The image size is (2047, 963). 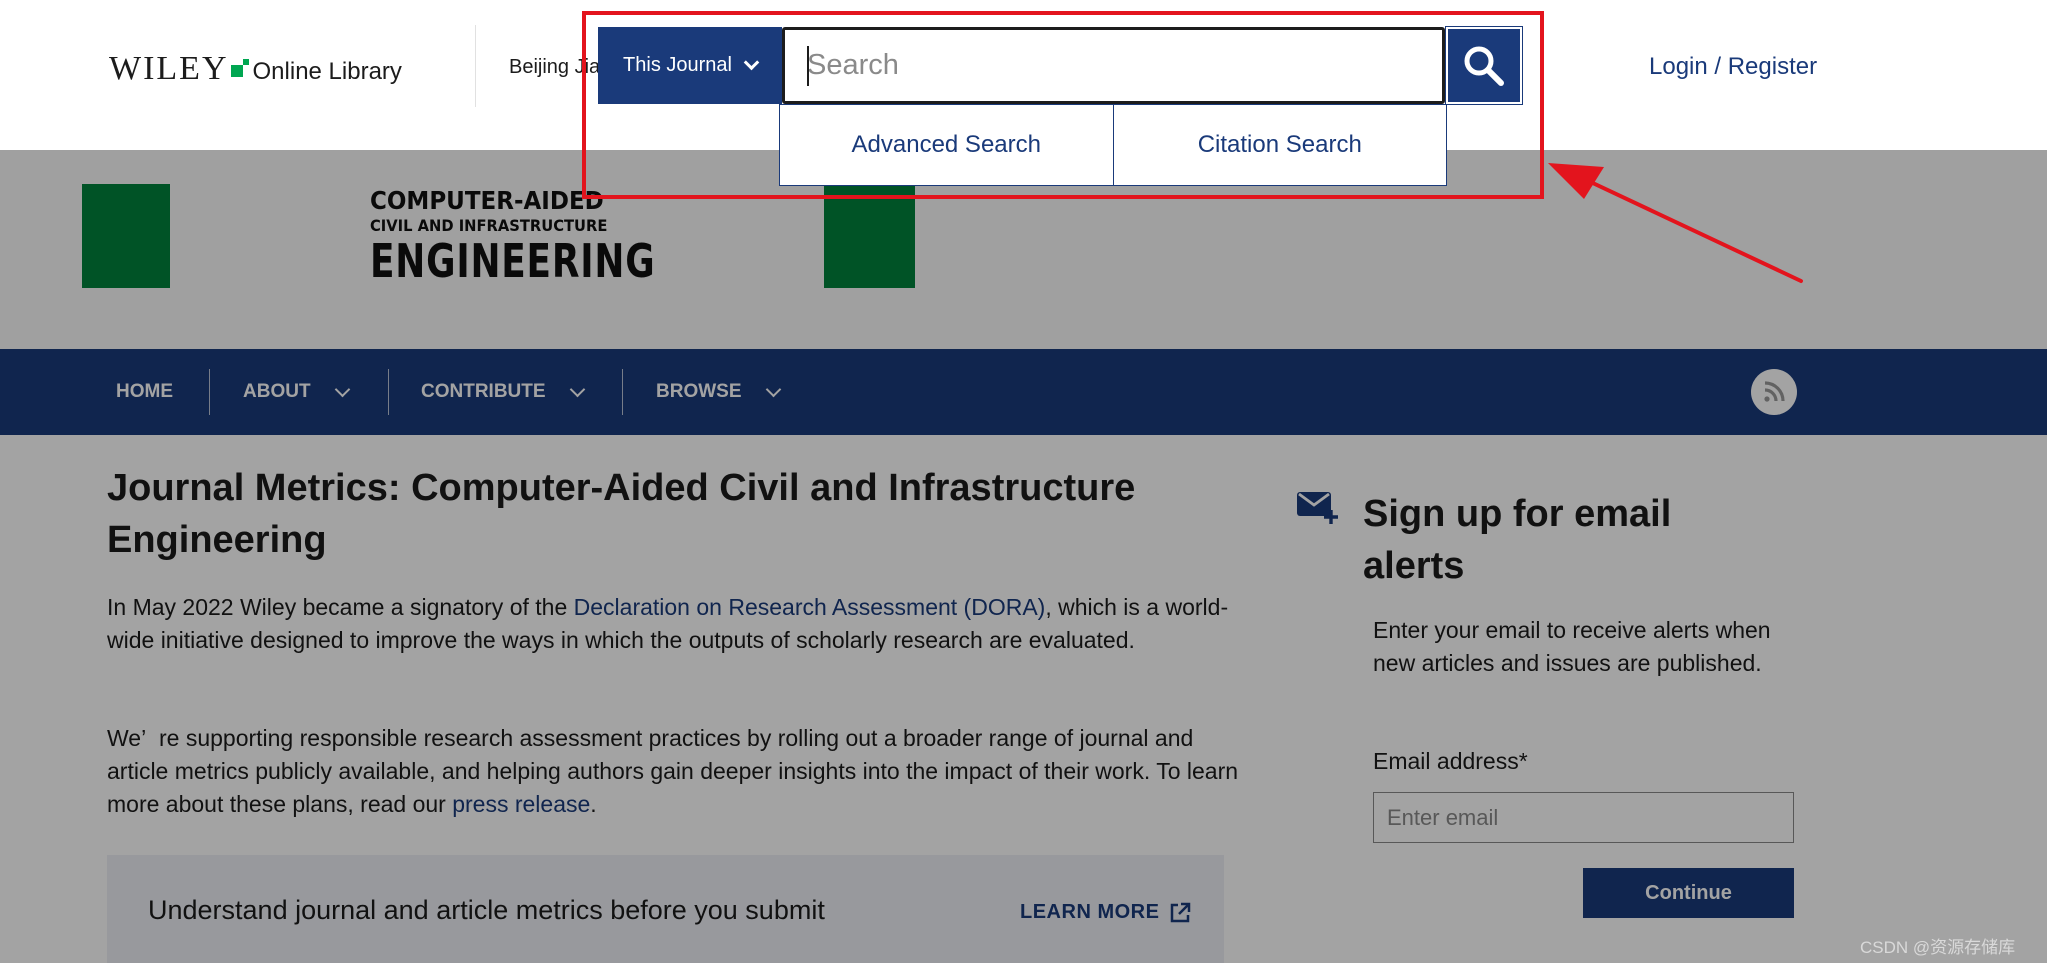 I want to click on logo-mark-icon, so click(x=239, y=68).